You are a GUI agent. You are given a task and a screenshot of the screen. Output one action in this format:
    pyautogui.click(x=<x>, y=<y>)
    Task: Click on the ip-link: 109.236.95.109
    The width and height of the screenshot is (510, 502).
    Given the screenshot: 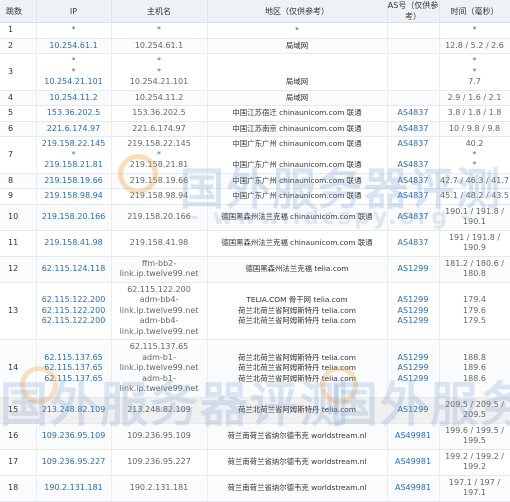 What is the action you would take?
    pyautogui.click(x=74, y=436)
    